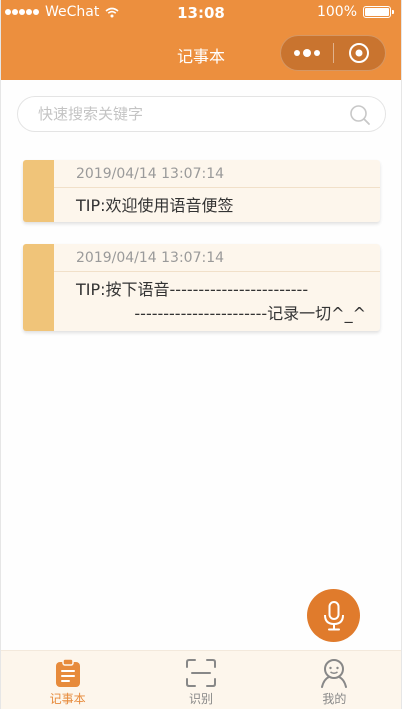  I want to click on close-button, so click(359, 53).